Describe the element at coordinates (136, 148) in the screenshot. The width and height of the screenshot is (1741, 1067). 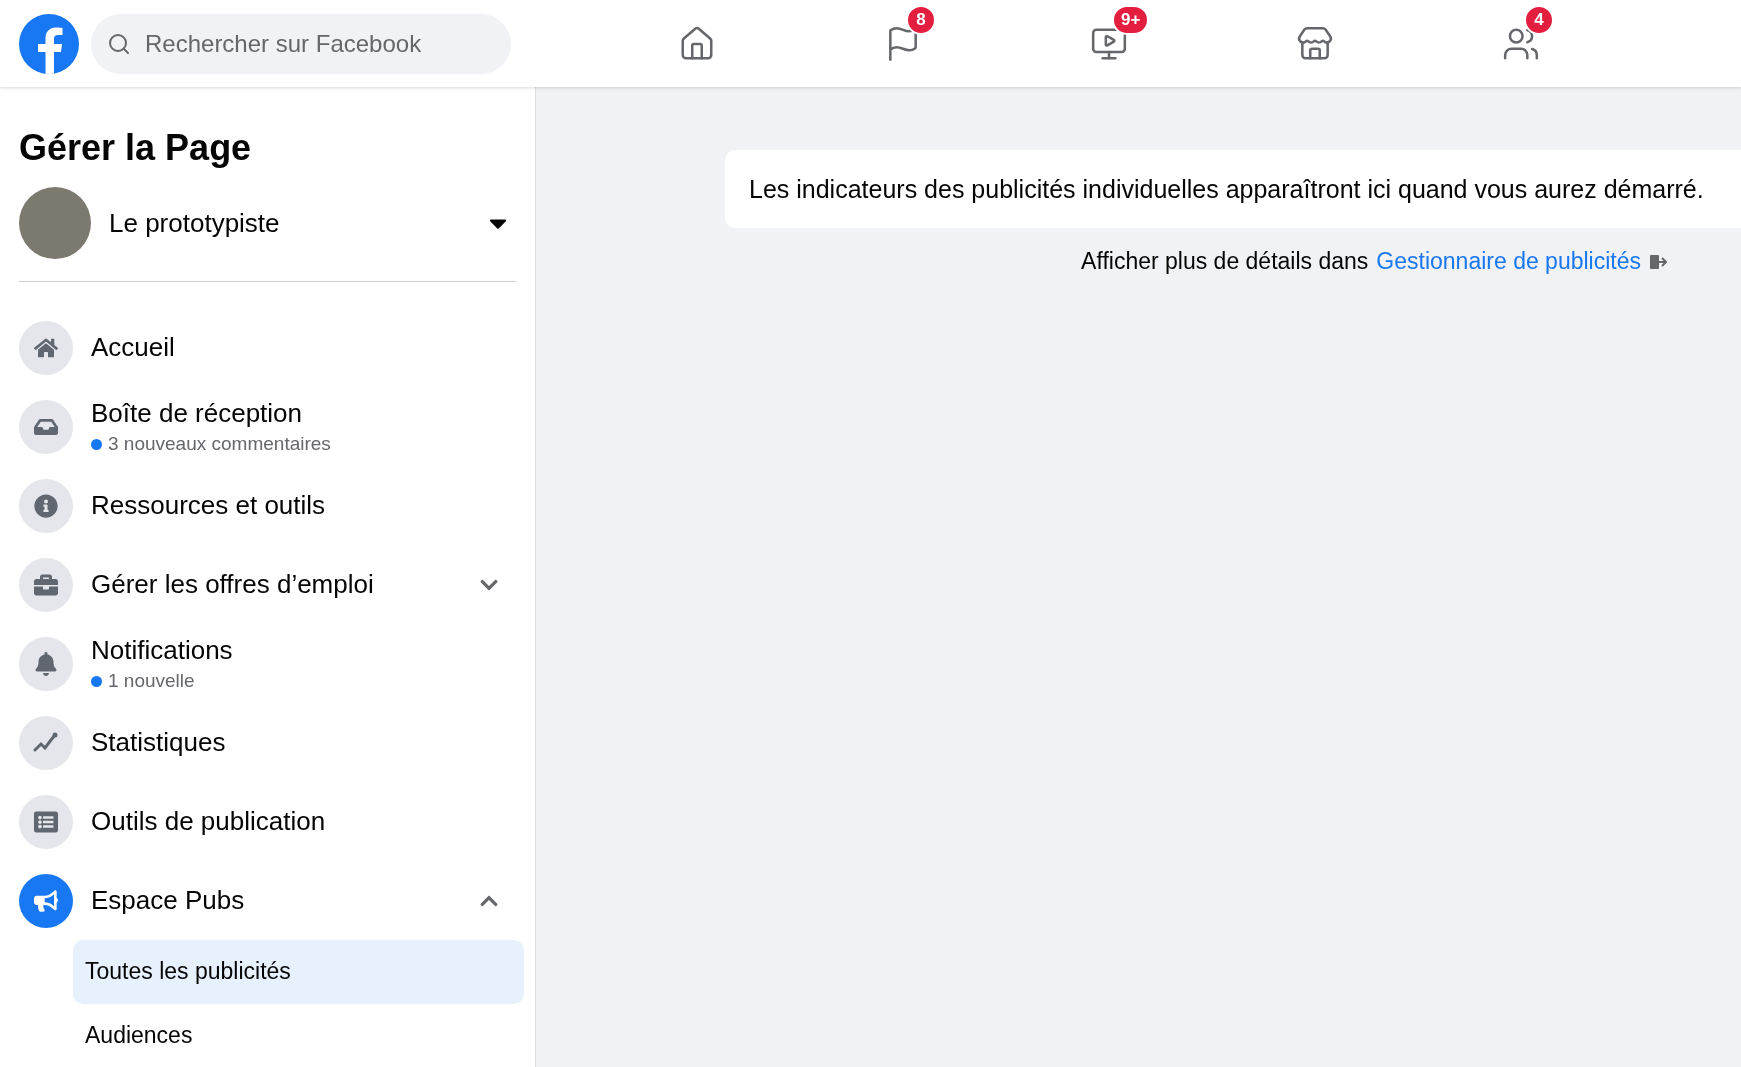
I see `sidebar-title: Gérer la Page` at that location.